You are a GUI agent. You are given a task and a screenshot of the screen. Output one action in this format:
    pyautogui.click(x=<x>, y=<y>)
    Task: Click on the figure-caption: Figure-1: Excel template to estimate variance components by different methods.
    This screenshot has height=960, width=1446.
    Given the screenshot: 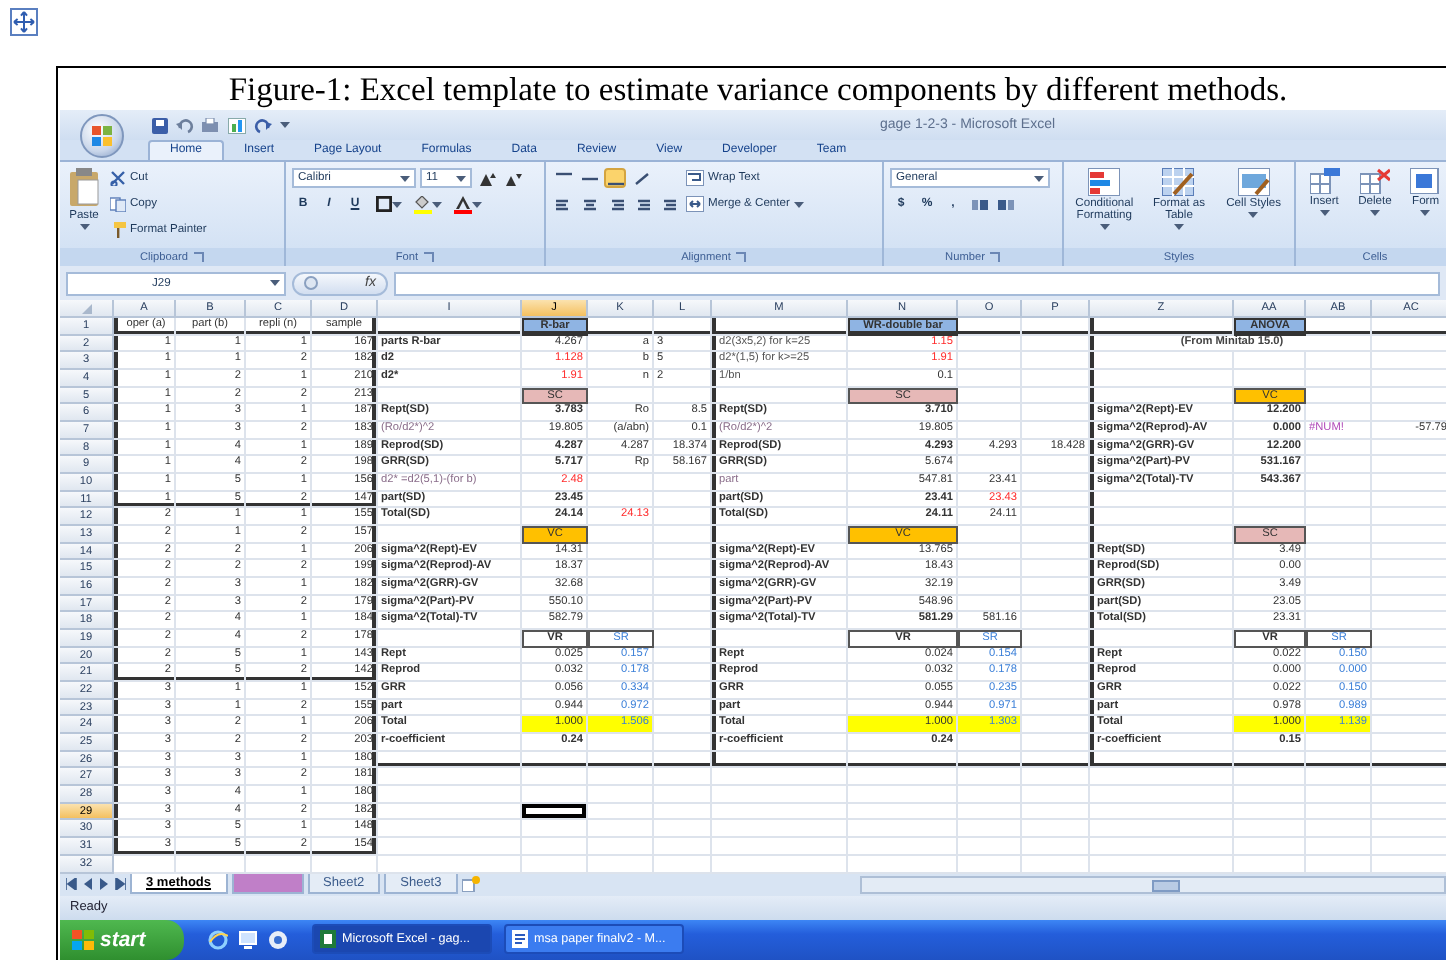 What is the action you would take?
    pyautogui.click(x=758, y=89)
    